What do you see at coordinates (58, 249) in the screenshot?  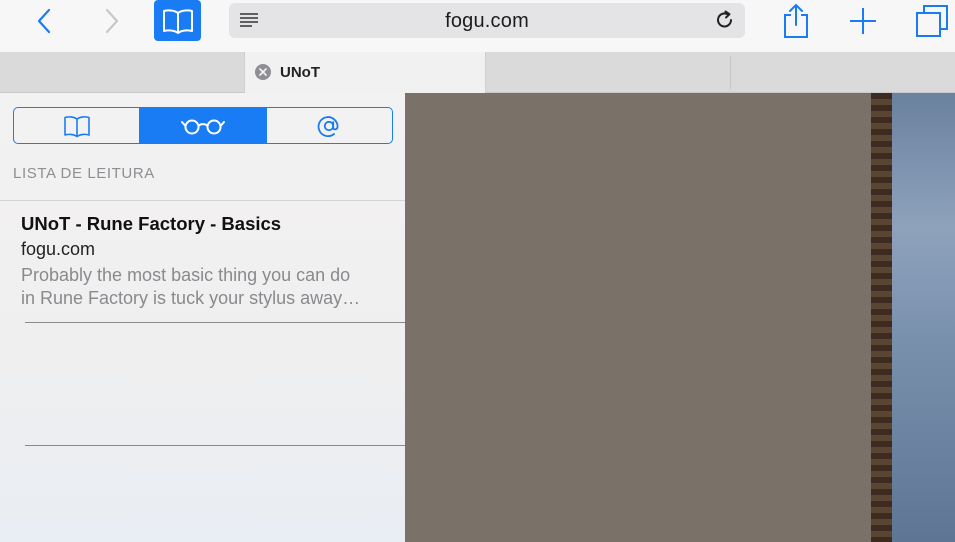 I see `item-url: fogu.com` at bounding box center [58, 249].